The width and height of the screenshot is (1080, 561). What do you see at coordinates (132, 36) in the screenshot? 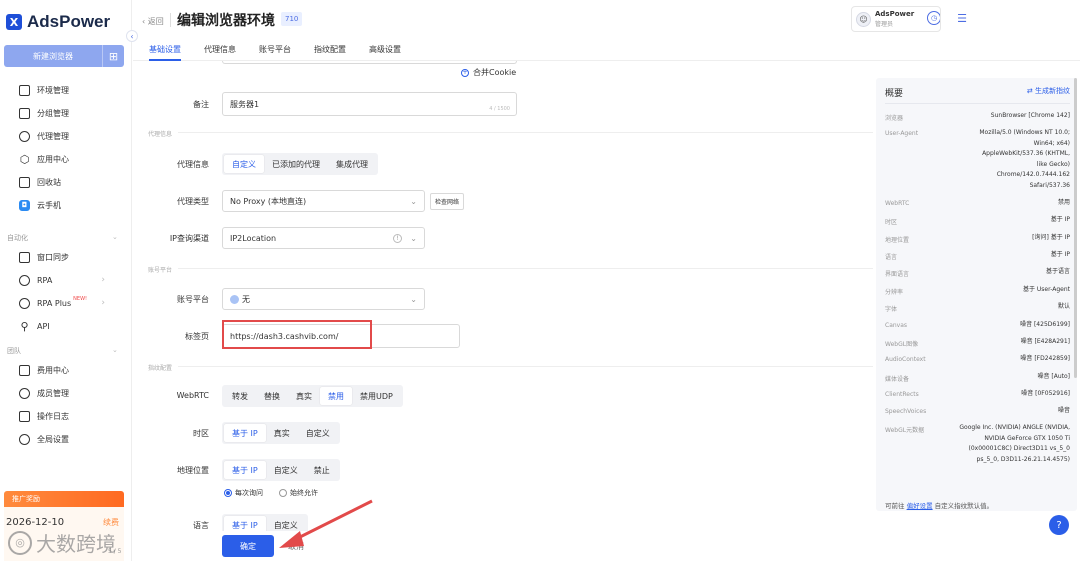
I see `collapse-sidebar-icon: ‹` at bounding box center [132, 36].